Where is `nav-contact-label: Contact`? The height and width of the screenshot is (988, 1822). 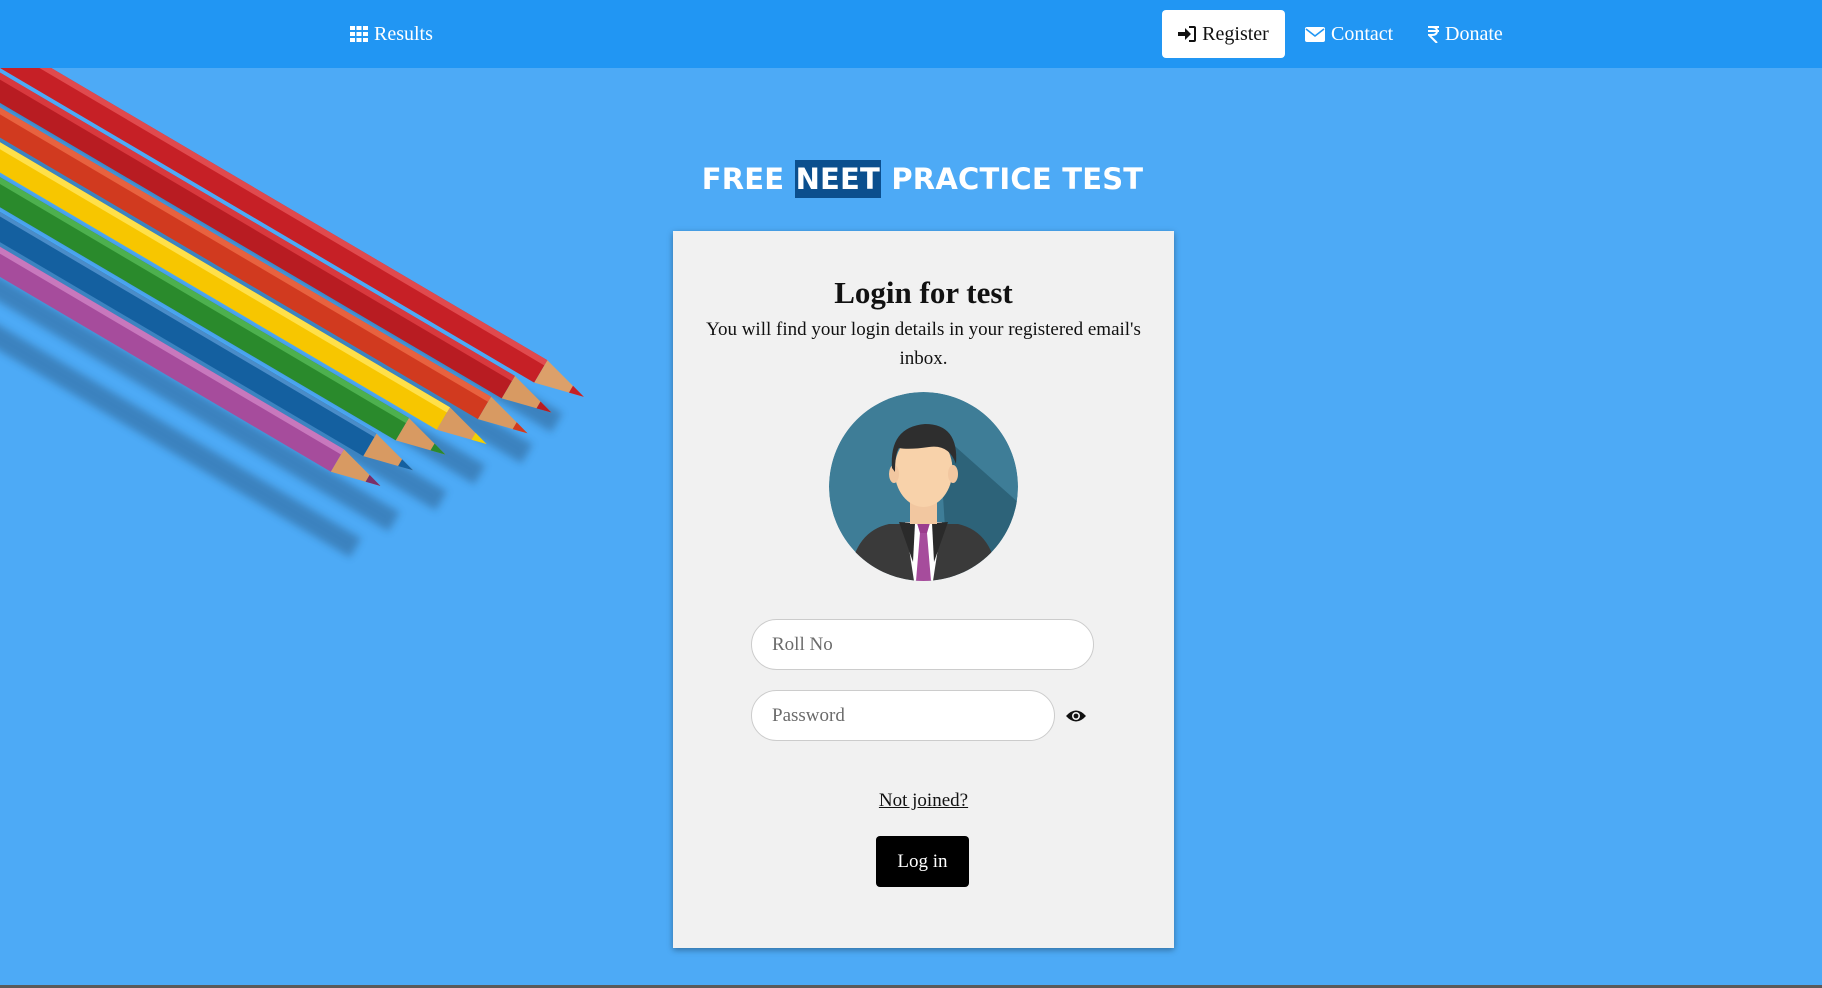
nav-contact-label: Contact is located at coordinates (1362, 33).